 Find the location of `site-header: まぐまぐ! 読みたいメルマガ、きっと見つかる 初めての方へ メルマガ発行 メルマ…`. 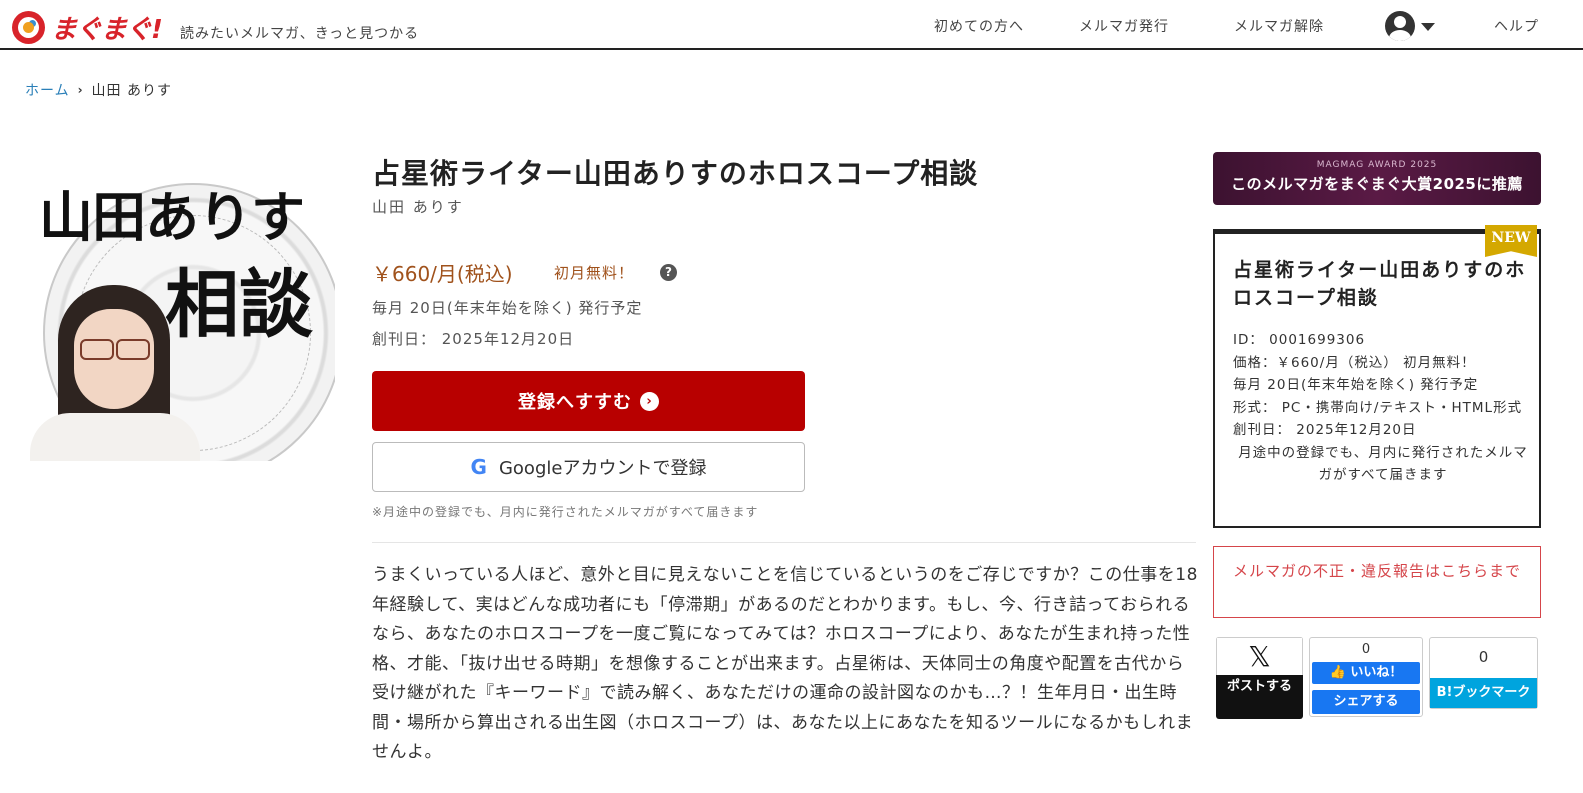

site-header: まぐまぐ! 読みたいメルマガ、きっと見つかる 初めての方へ メルマガ発行 メルマ… is located at coordinates (791, 25).